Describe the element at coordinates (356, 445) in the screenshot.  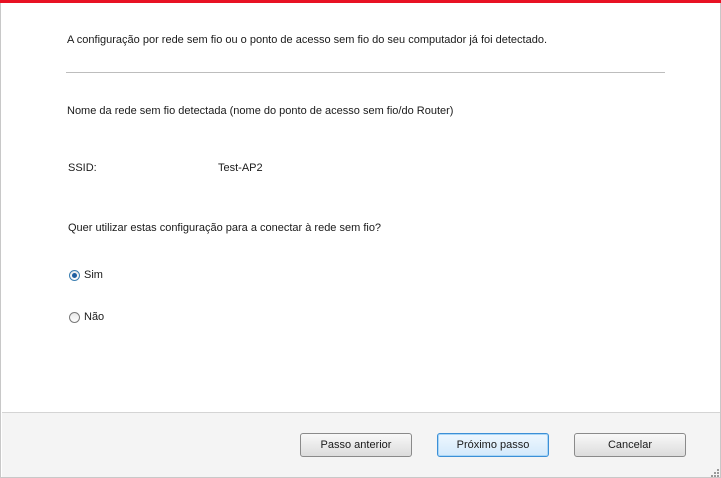
I see `previous-step-button: Passo anterior` at that location.